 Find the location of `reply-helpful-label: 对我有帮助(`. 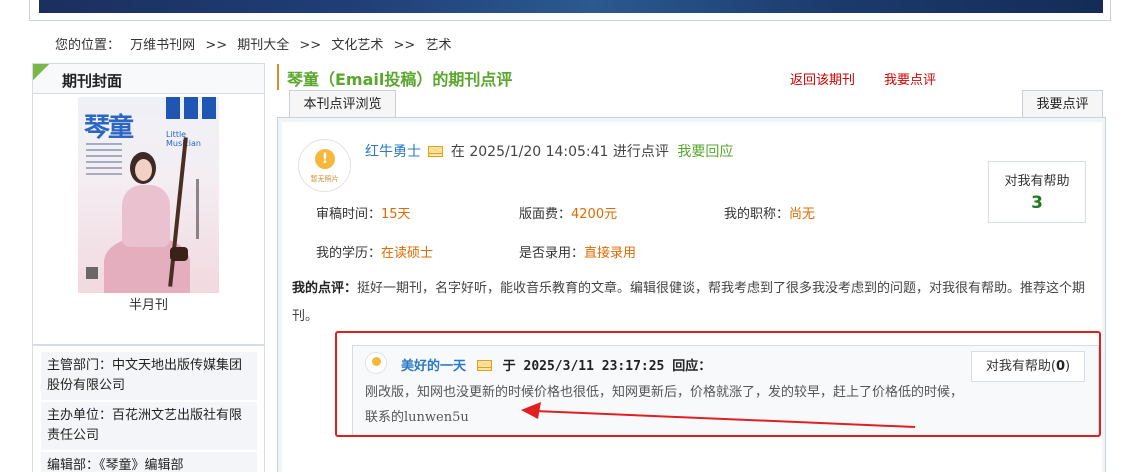

reply-helpful-label: 对我有帮助( is located at coordinates (1020, 366).